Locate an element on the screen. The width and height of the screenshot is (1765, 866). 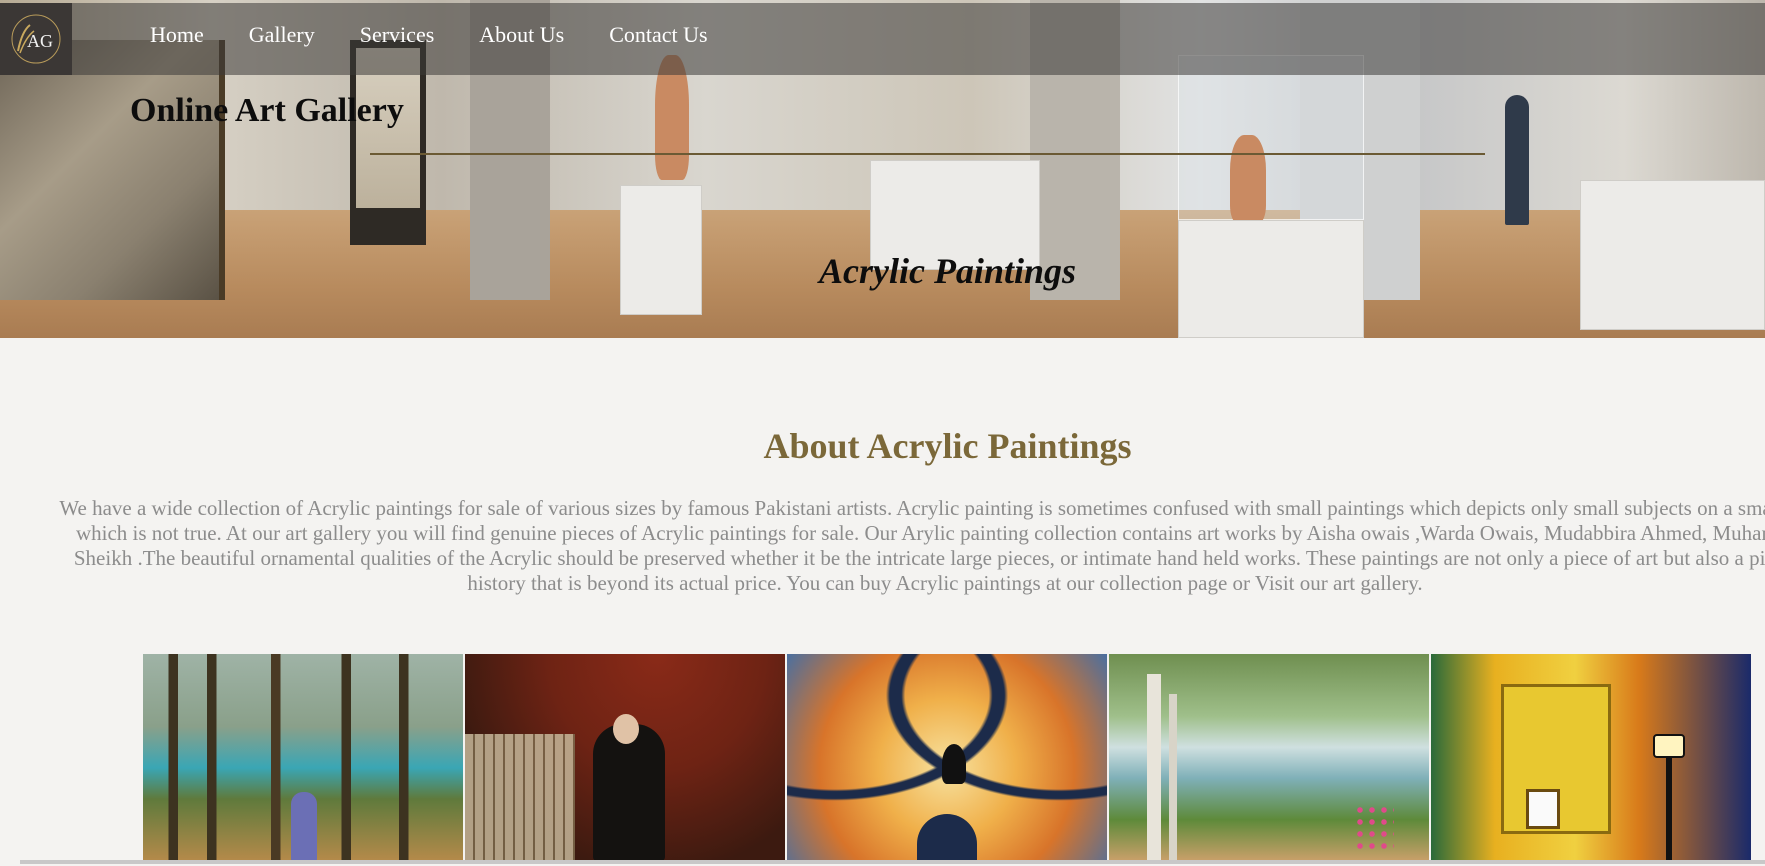
street-lamp-icon is located at coordinates (1669, 746).